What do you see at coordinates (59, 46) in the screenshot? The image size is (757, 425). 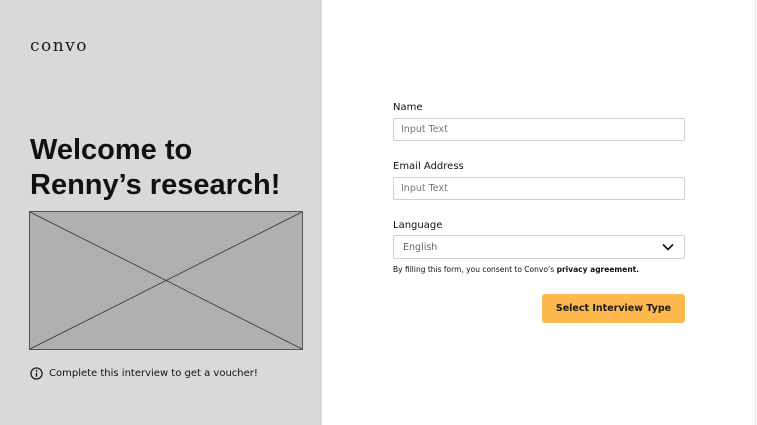 I see `logo: convo` at bounding box center [59, 46].